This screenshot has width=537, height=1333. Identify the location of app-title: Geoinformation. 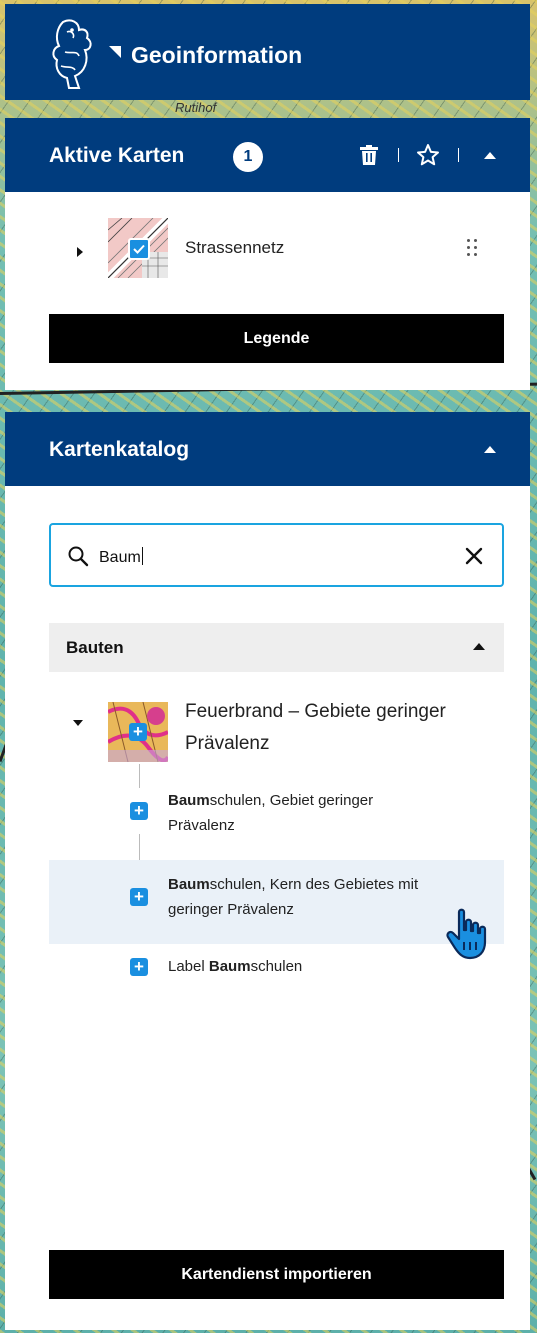
(217, 55).